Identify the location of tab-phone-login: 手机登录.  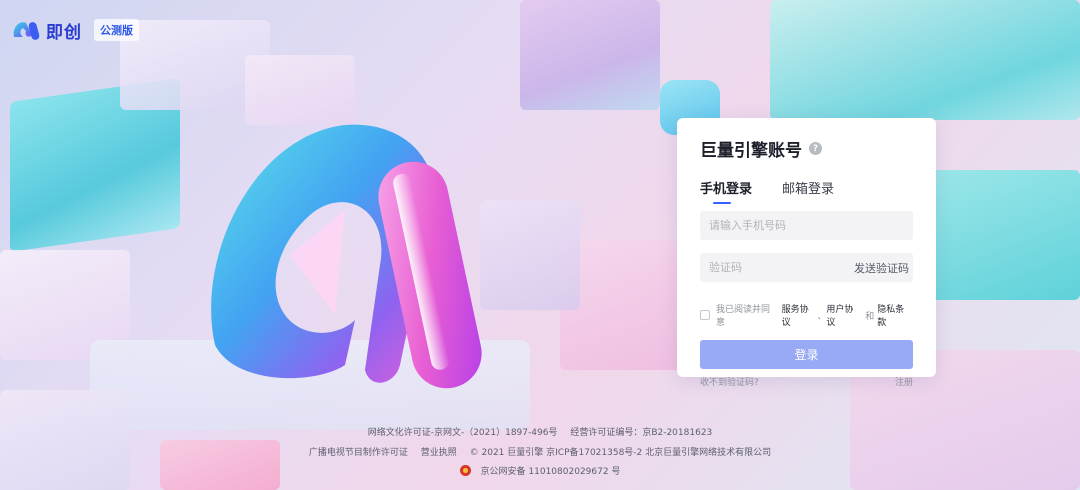
(726, 191).